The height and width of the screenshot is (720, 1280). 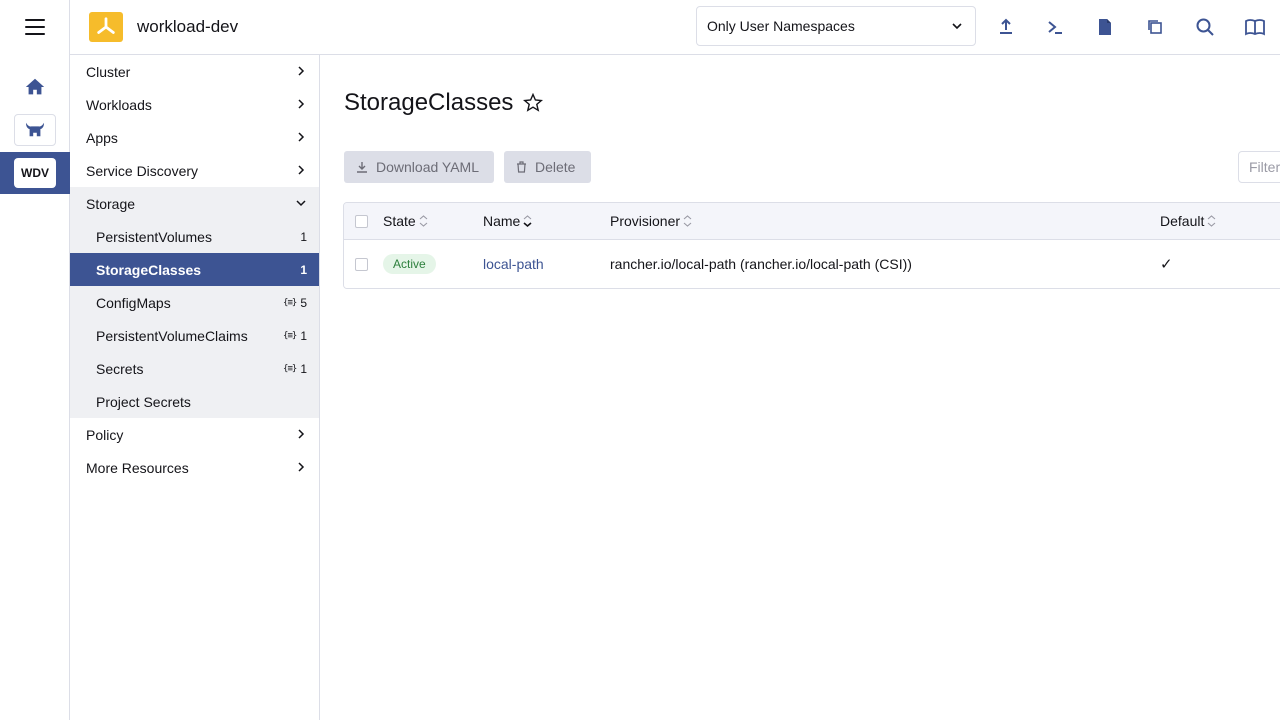 What do you see at coordinates (35, 27) in the screenshot?
I see `hamburger-menu-icon` at bounding box center [35, 27].